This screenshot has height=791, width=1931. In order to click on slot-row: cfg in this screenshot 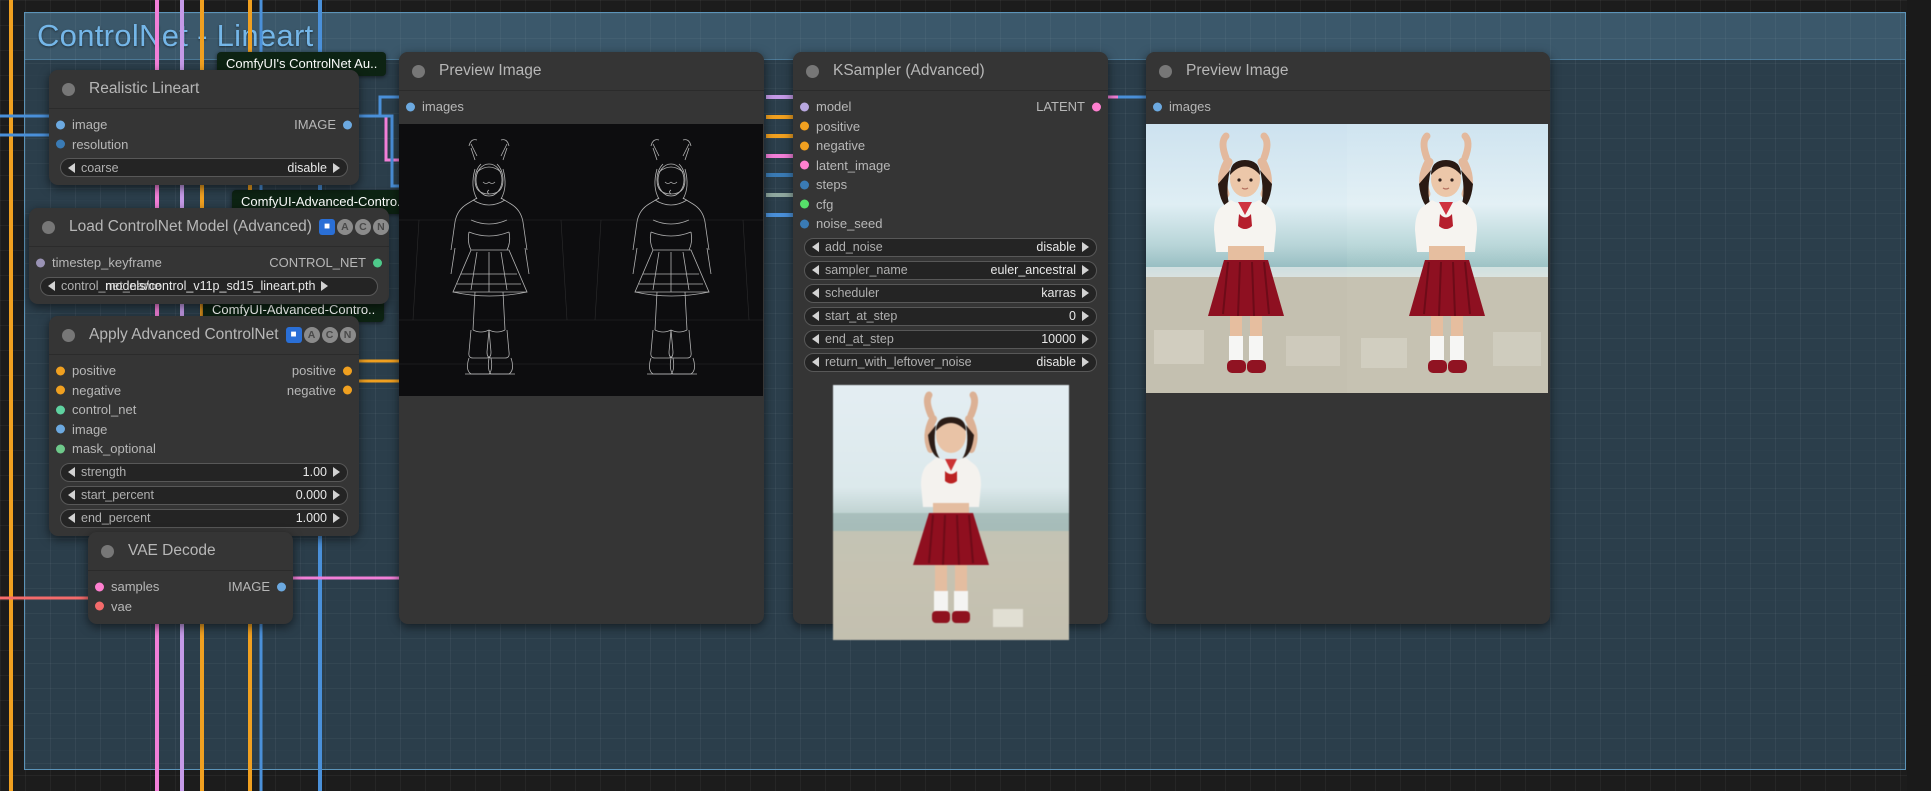, I will do `click(950, 205)`.